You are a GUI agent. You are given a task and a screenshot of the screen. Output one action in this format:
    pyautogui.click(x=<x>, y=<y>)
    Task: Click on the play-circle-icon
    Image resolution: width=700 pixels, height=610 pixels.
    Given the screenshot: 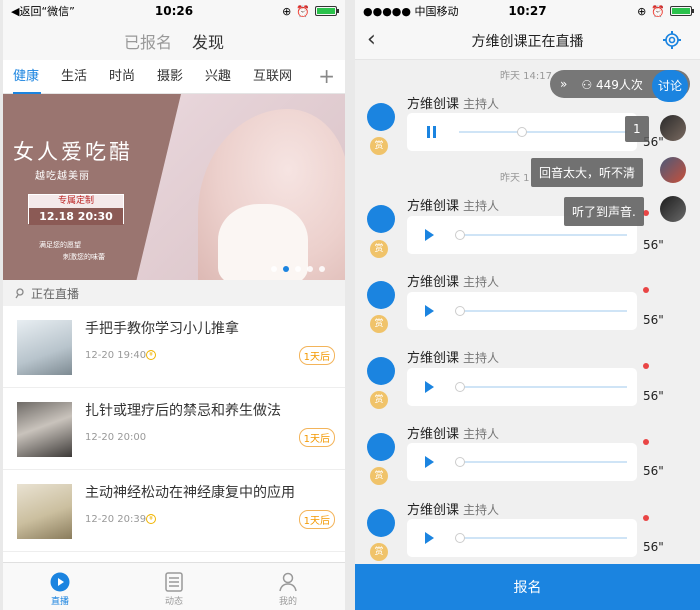 What is the action you would take?
    pyautogui.click(x=60, y=582)
    